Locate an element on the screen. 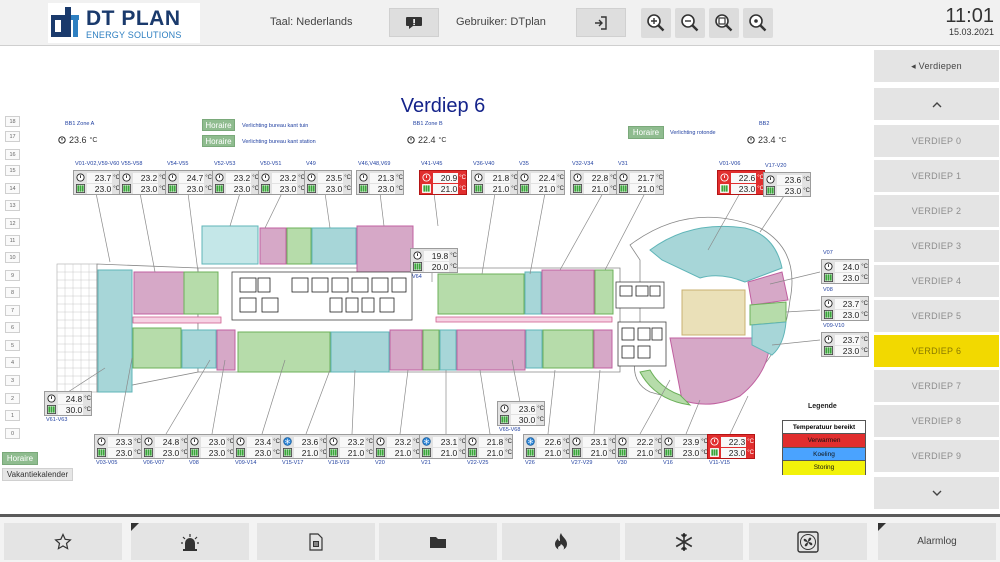 This screenshot has width=1000, height=562. sensor-v55-v58: 23.2 °C 23.0 °C is located at coordinates (143, 182).